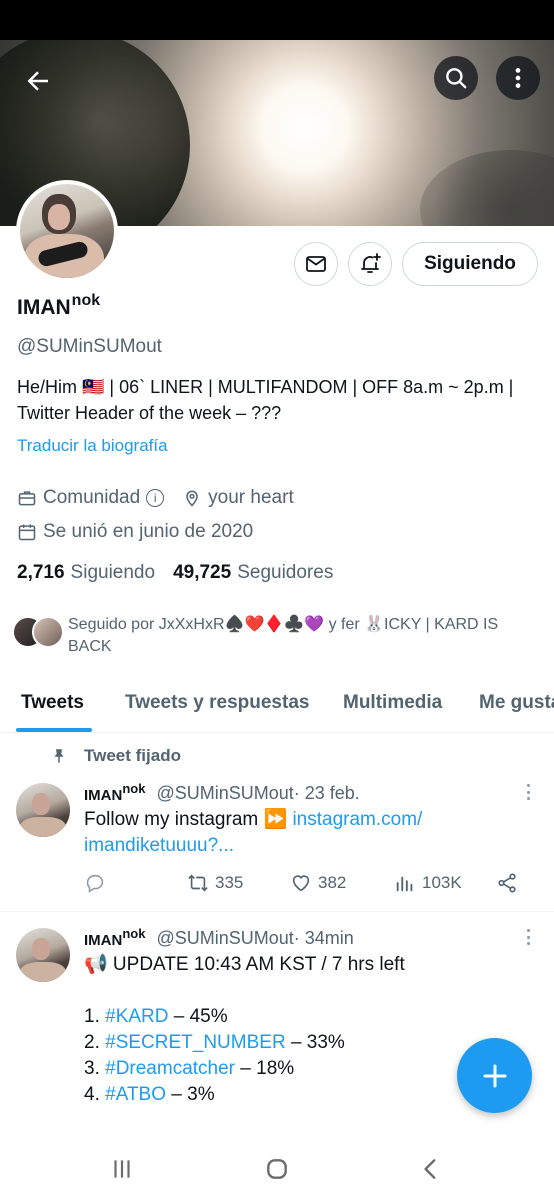  Describe the element at coordinates (113, 572) in the screenshot. I see `following-label: Siguiendo` at that location.